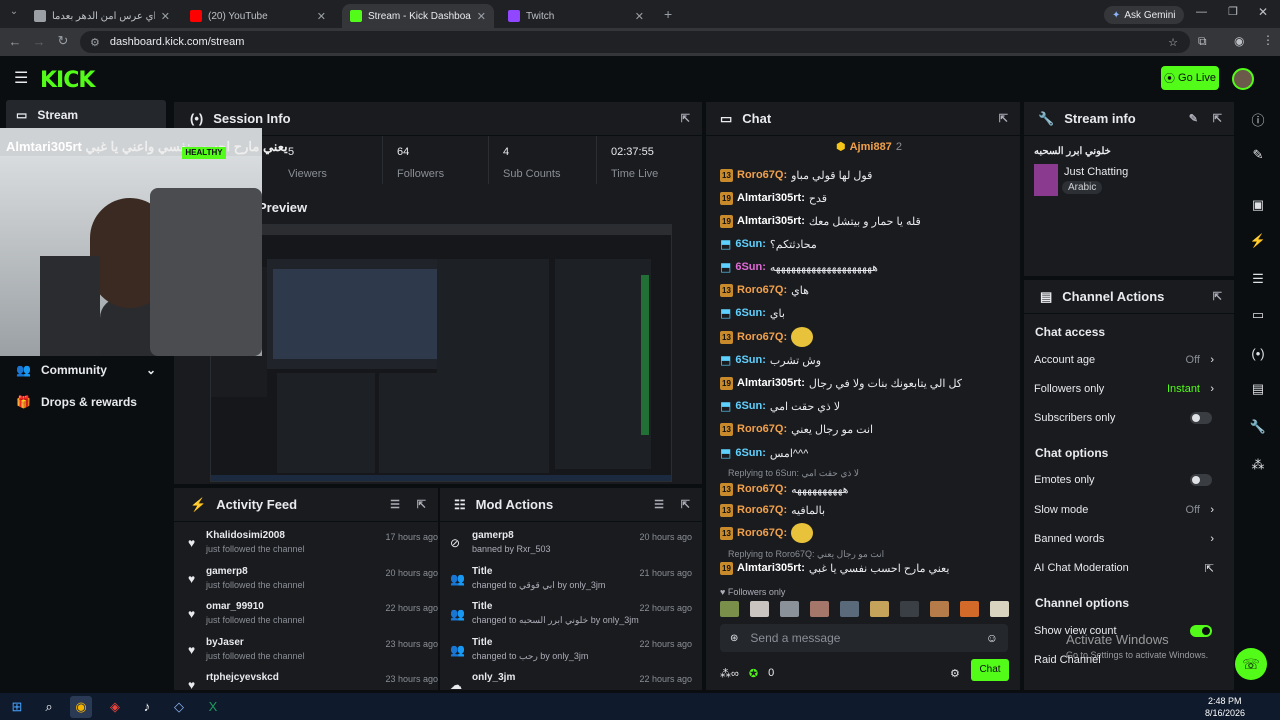 Image resolution: width=1280 pixels, height=720 pixels. What do you see at coordinates (865, 429) in the screenshot?
I see `chat-message: 13 Roro67Q: انت مو رجال يعني` at bounding box center [865, 429].